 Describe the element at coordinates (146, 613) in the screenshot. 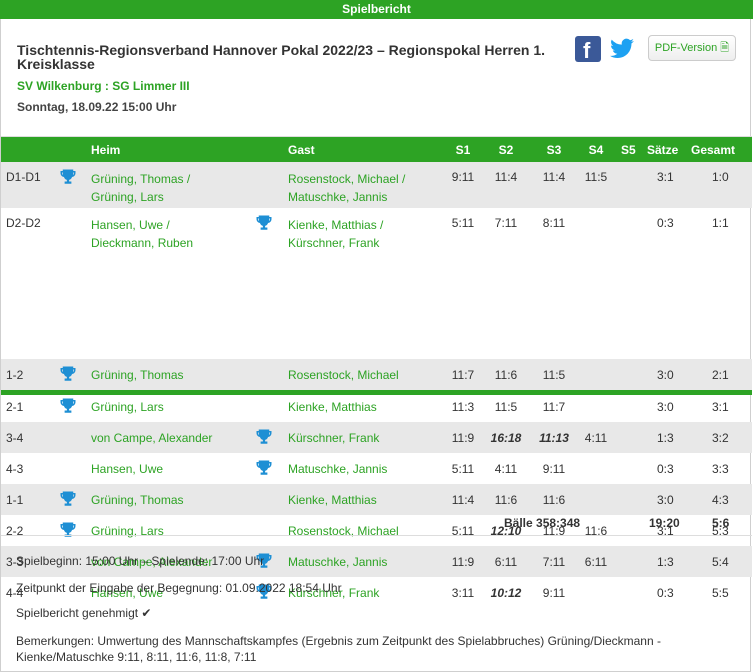

I see `checkmark-icon: ✔` at that location.